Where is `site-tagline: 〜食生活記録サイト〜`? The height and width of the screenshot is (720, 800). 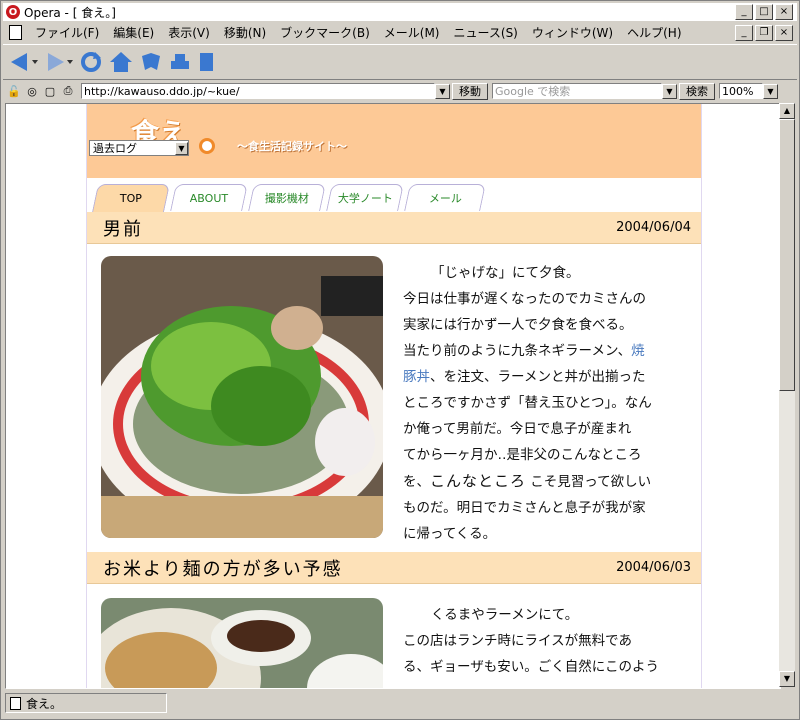
site-tagline: 〜食生活記録サイト〜 is located at coordinates (292, 146).